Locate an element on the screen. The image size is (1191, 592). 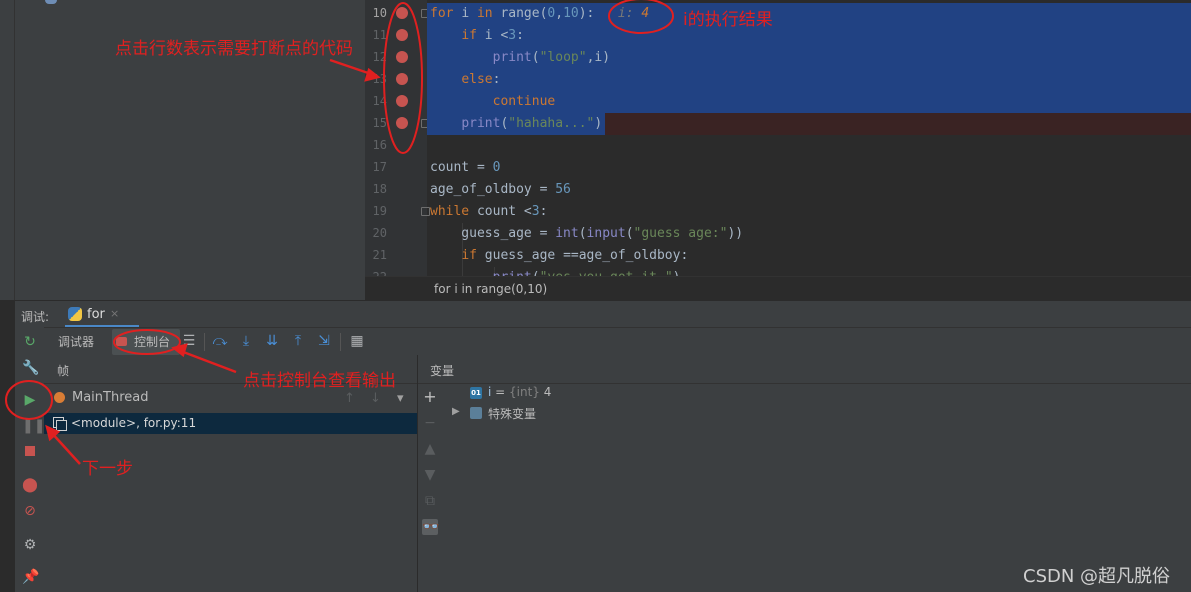
run-to-cursor-icon: ⇲ is located at coordinates (324, 341).